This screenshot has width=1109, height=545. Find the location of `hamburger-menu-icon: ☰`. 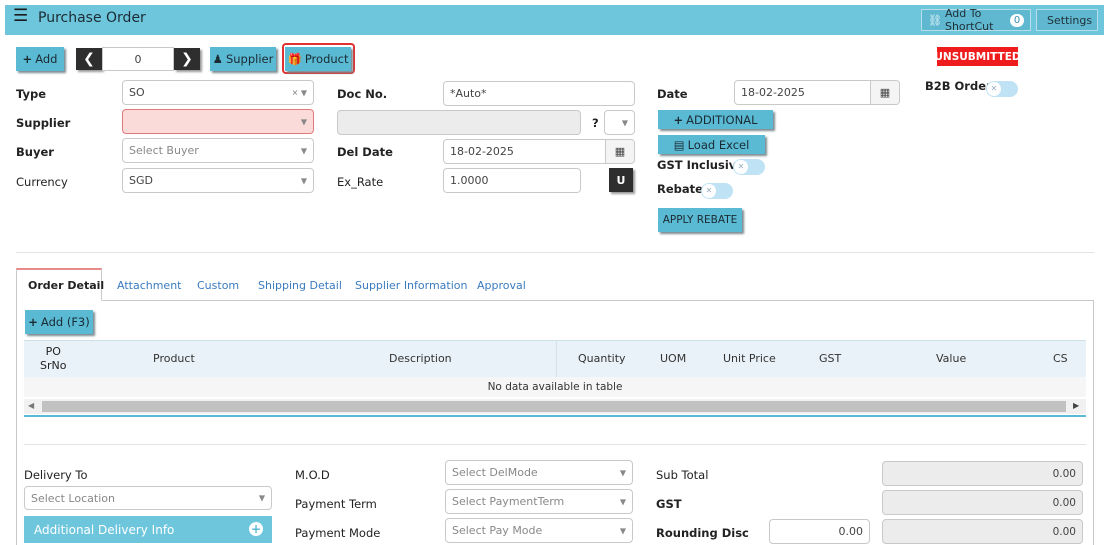

hamburger-menu-icon: ☰ is located at coordinates (20, 16).